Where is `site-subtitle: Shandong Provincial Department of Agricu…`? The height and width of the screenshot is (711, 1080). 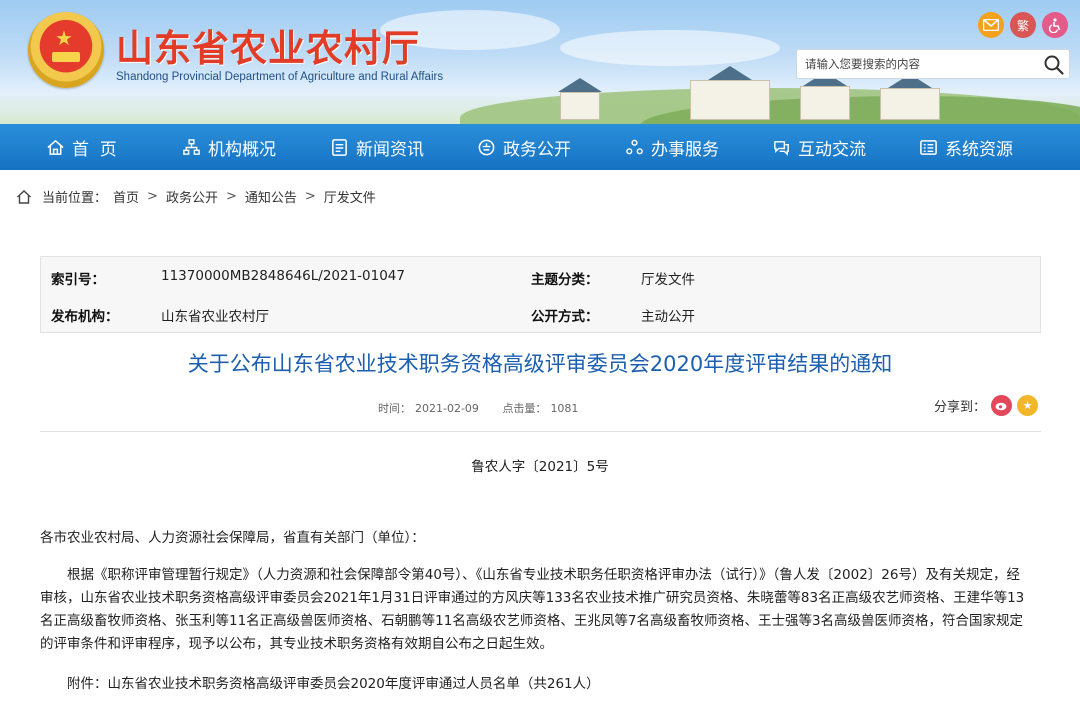
site-subtitle: Shandong Provincial Department of Agricu… is located at coordinates (280, 77).